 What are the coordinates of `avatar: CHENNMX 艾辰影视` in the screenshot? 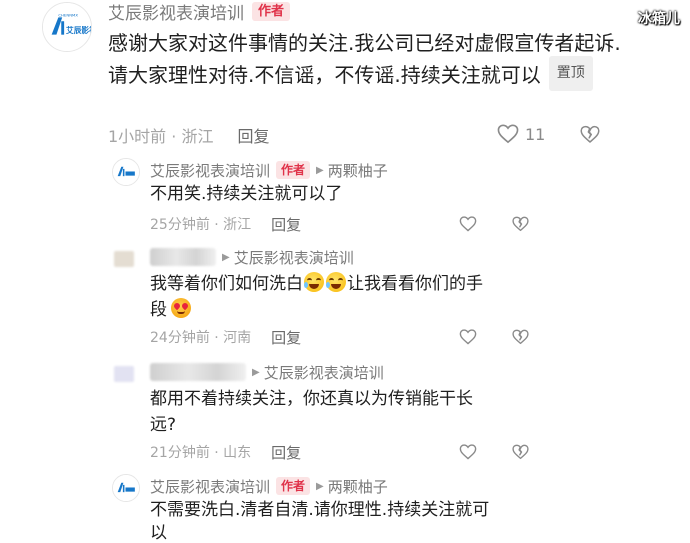 It's located at (67, 27).